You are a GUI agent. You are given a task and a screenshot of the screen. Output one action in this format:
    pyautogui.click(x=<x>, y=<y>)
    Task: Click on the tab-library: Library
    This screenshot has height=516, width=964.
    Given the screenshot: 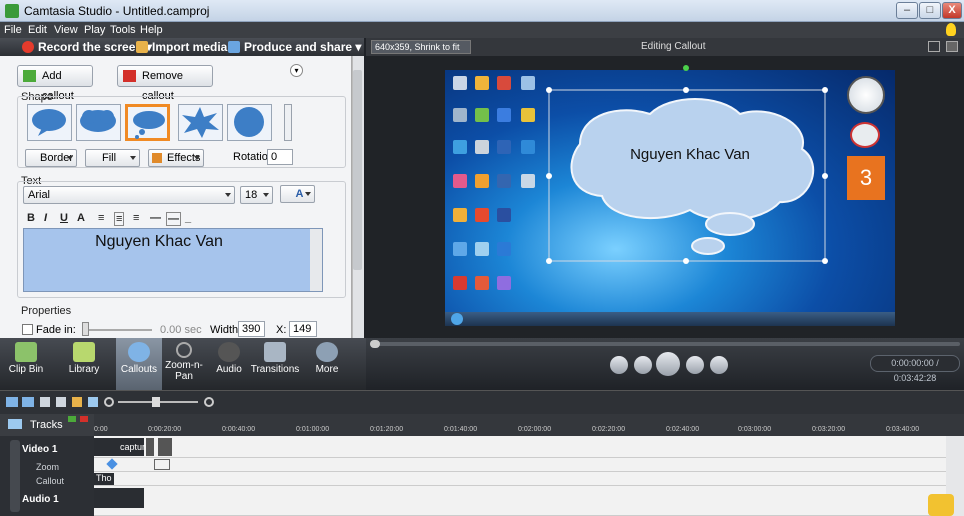 What is the action you would take?
    pyautogui.click(x=84, y=364)
    